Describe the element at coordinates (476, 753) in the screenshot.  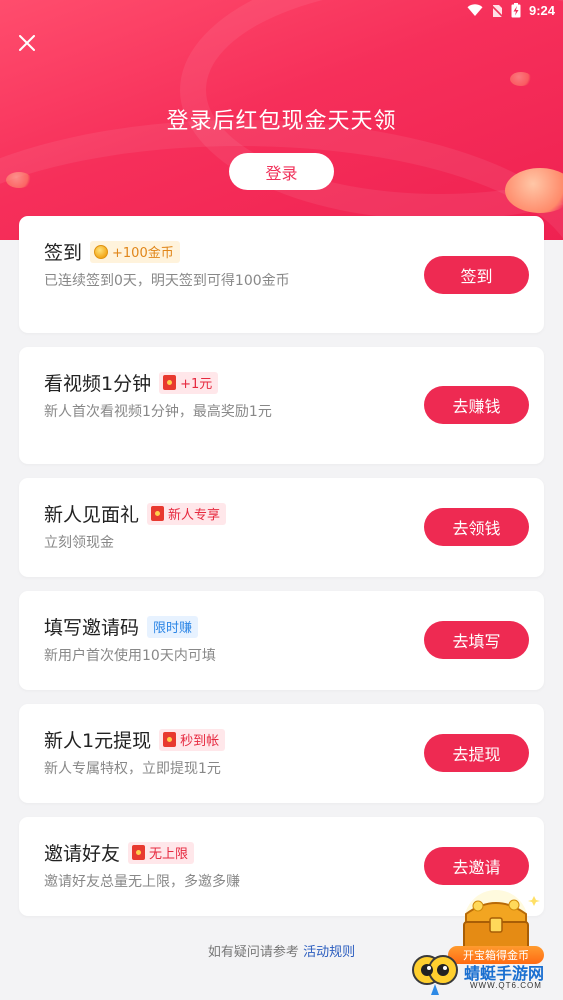
I see `withdraw-button: 去提现` at that location.